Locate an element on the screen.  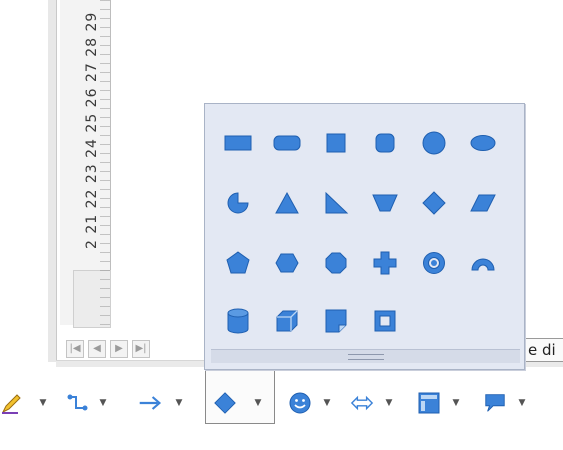
parallelogram-shape is located at coordinates (483, 203).